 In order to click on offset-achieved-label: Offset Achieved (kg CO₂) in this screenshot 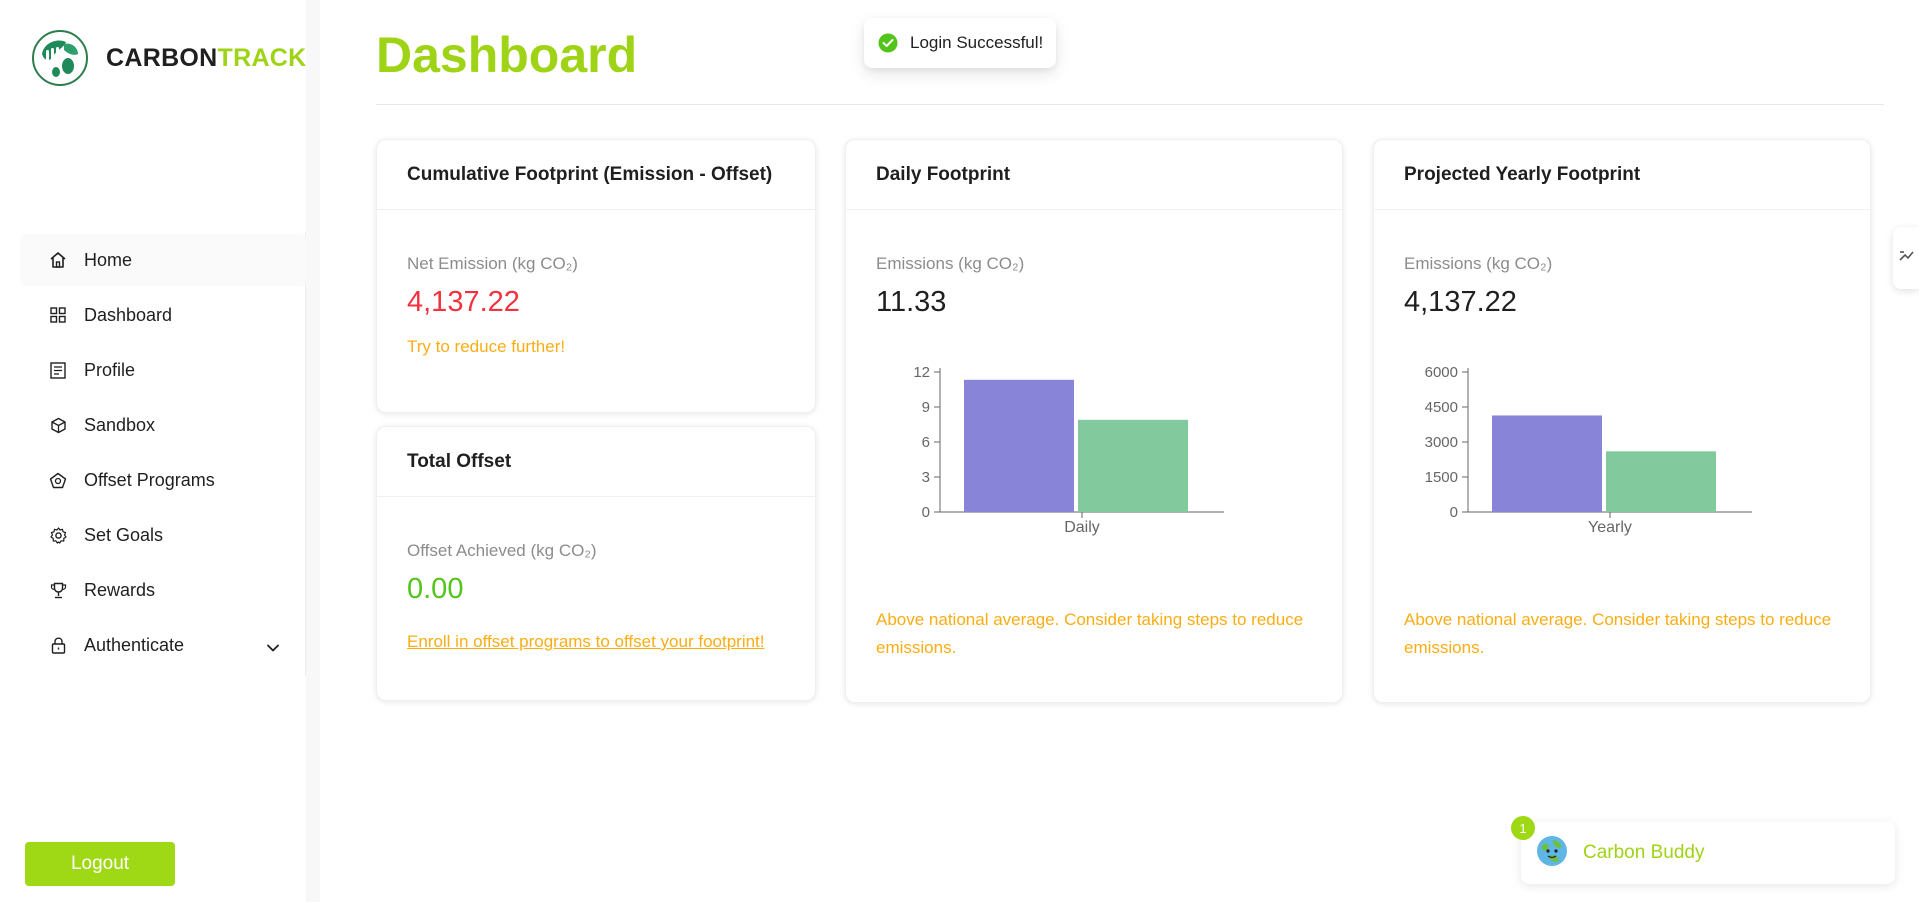, I will do `click(502, 550)`.